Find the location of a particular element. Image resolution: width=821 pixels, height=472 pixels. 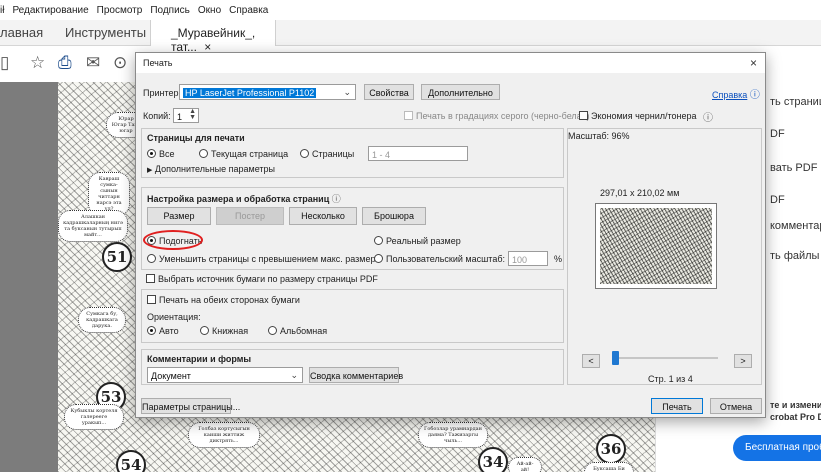

custom-scale-input: 100 is located at coordinates (528, 258).